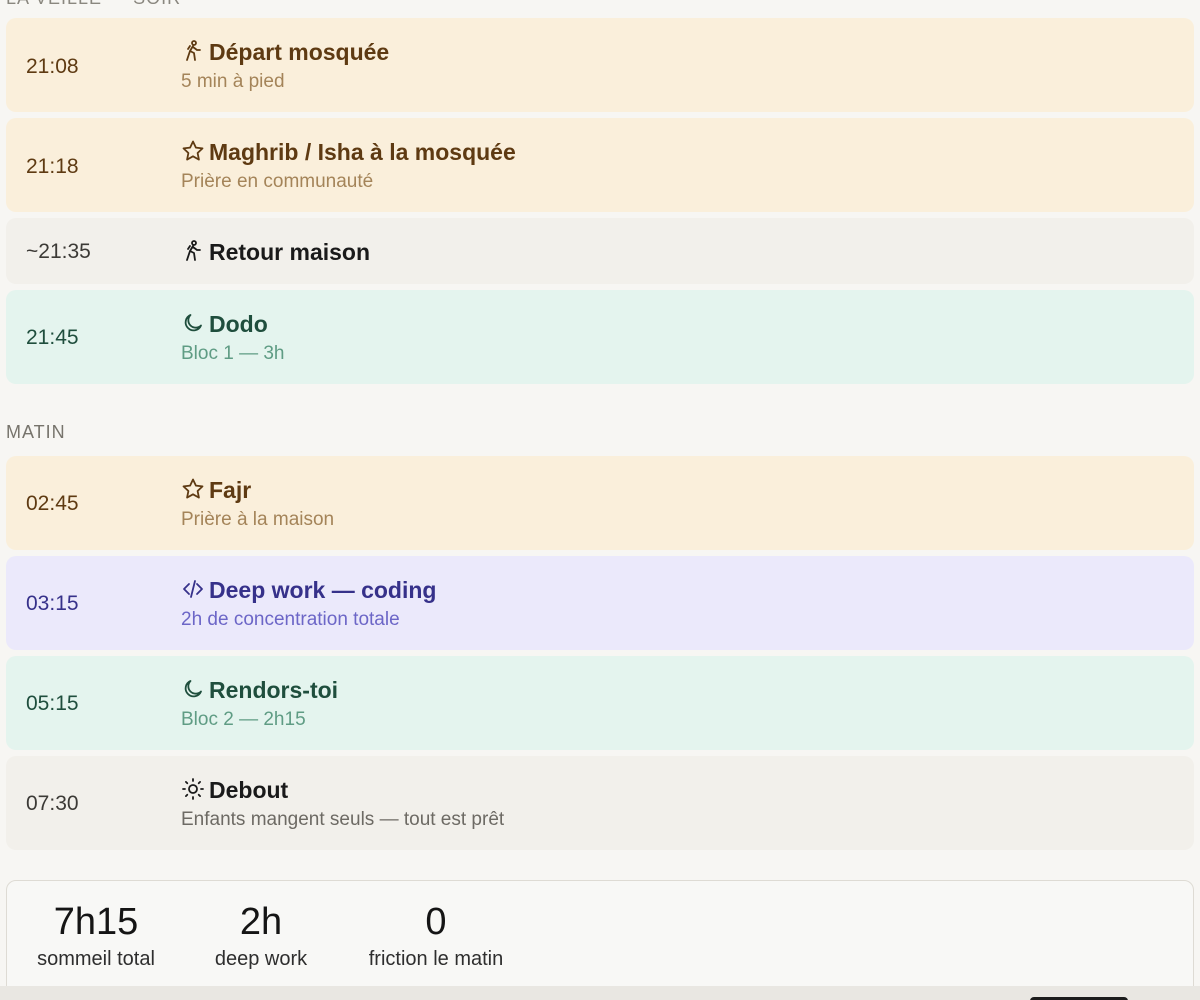  What do you see at coordinates (238, 324) in the screenshot?
I see `row-title: Dodo` at bounding box center [238, 324].